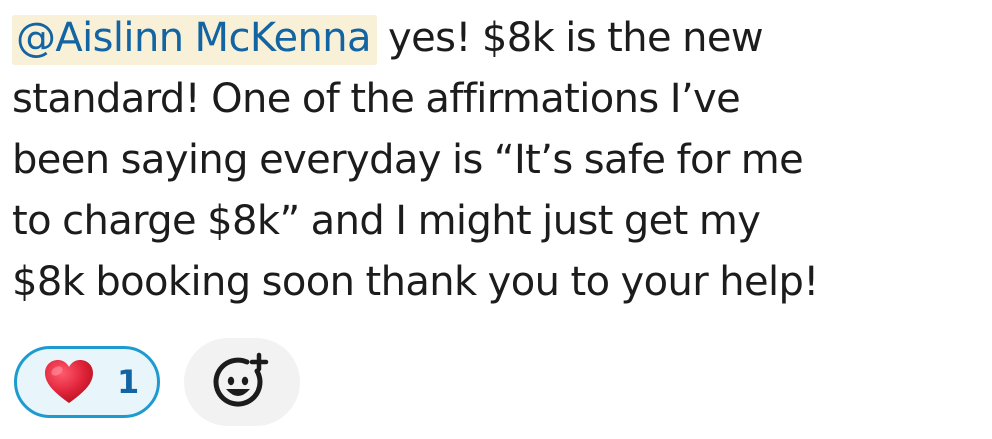 The width and height of the screenshot is (992, 439). Describe the element at coordinates (376, 99) in the screenshot. I see `message-line: standard! One of the affirmations I’ve` at that location.